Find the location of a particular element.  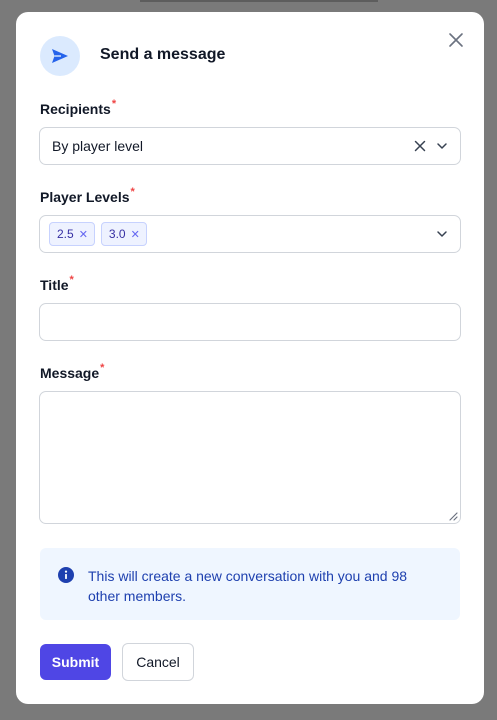

send-icon-badge is located at coordinates (60, 56).